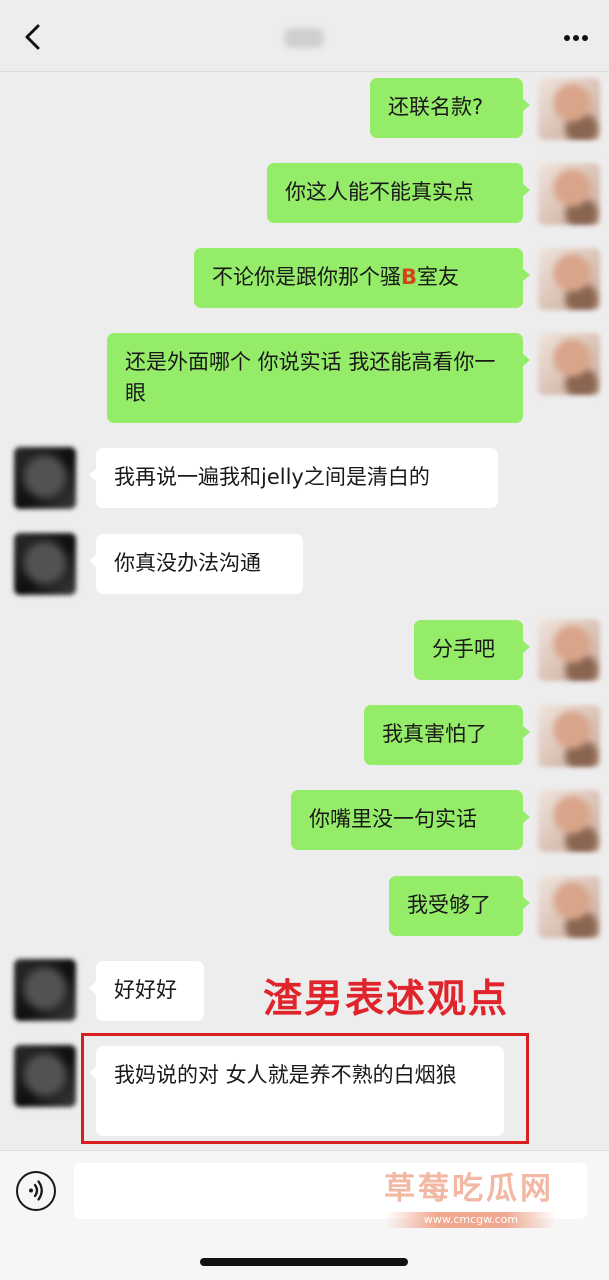 This screenshot has width=609, height=1280. I want to click on highlighted-letter: B, so click(409, 277).